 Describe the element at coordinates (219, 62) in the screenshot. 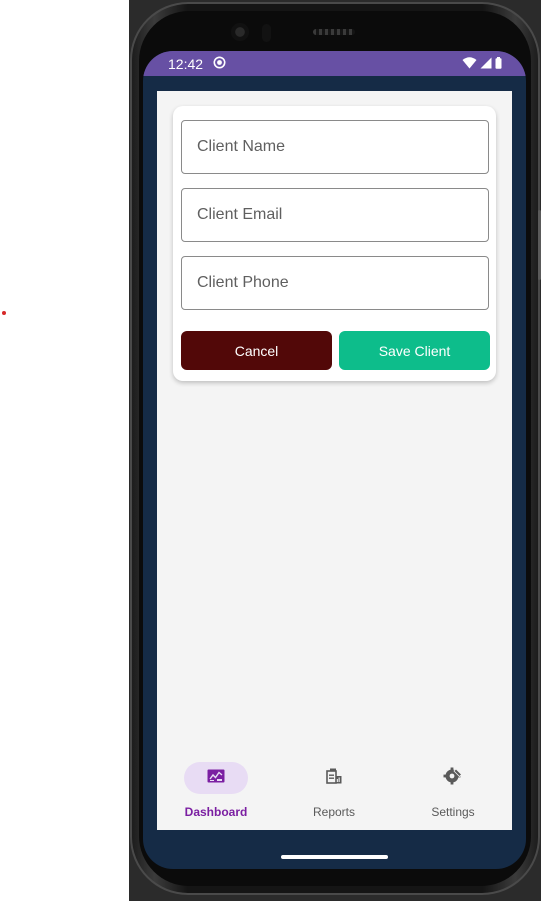

I see `notification-icon` at that location.